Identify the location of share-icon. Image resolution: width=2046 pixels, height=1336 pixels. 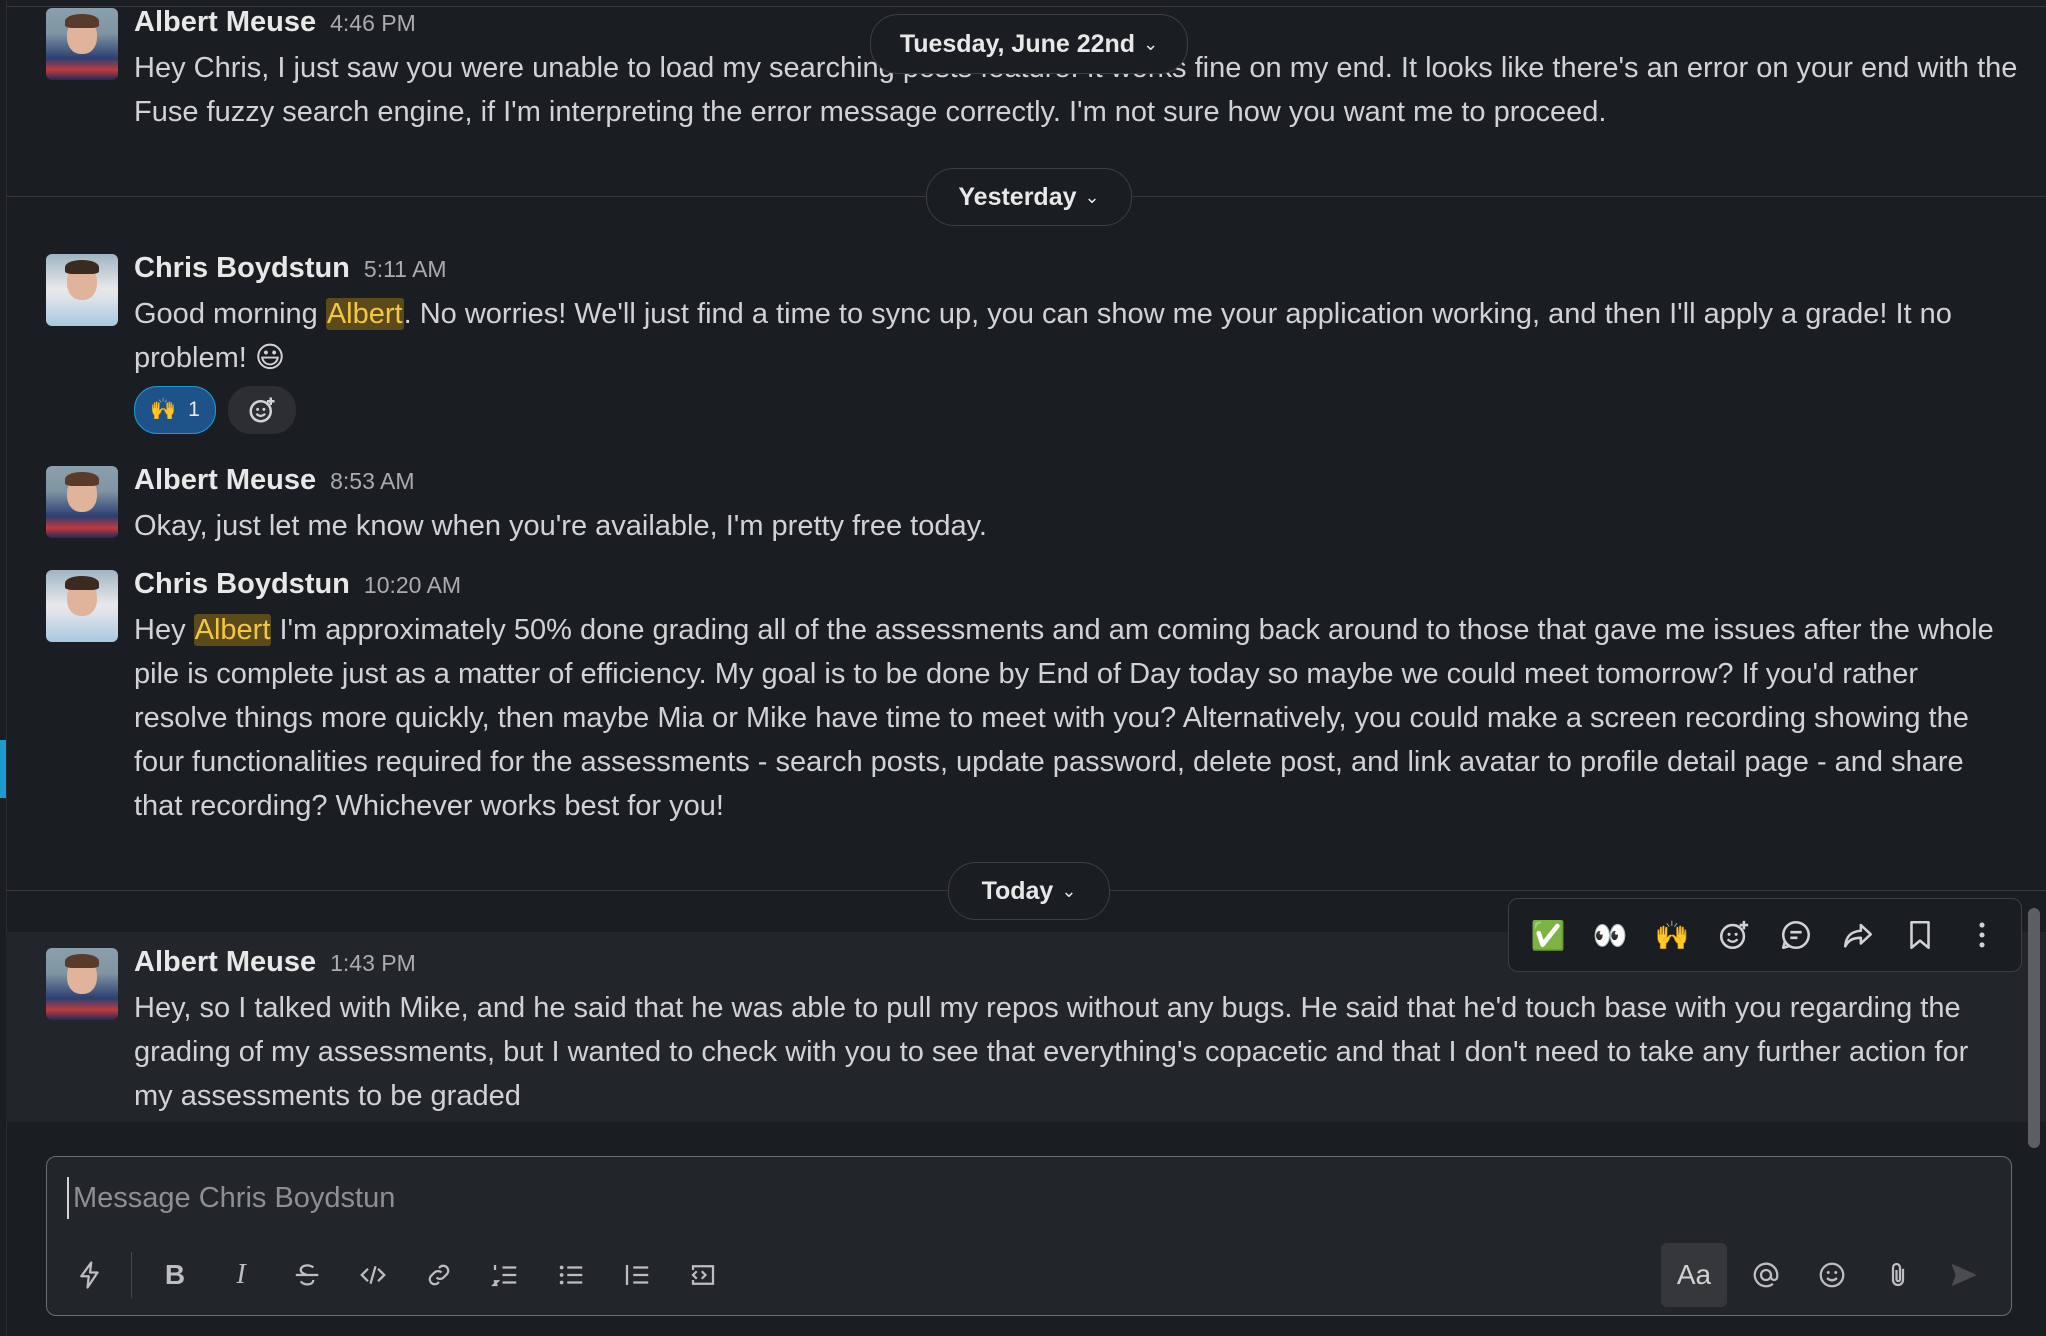
(1858, 935).